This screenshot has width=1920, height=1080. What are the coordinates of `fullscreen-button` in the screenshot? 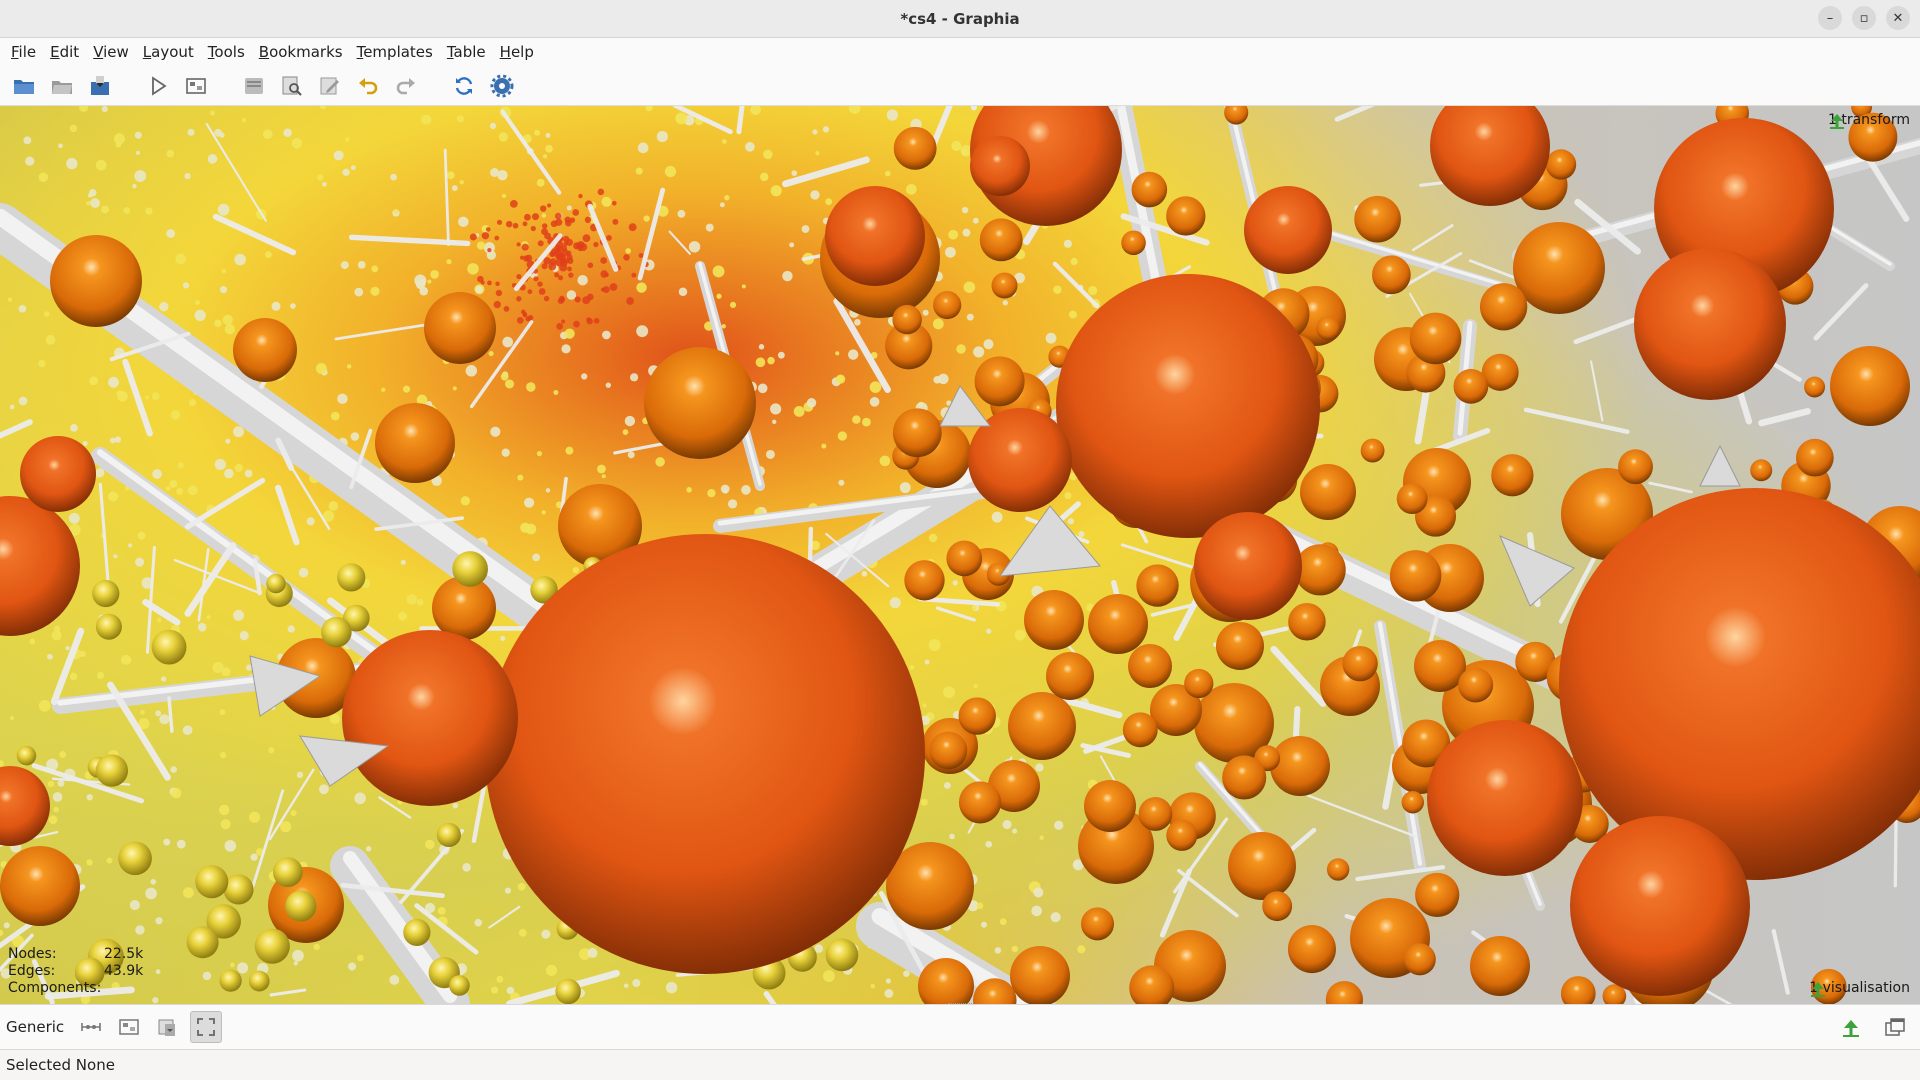 It's located at (206, 1027).